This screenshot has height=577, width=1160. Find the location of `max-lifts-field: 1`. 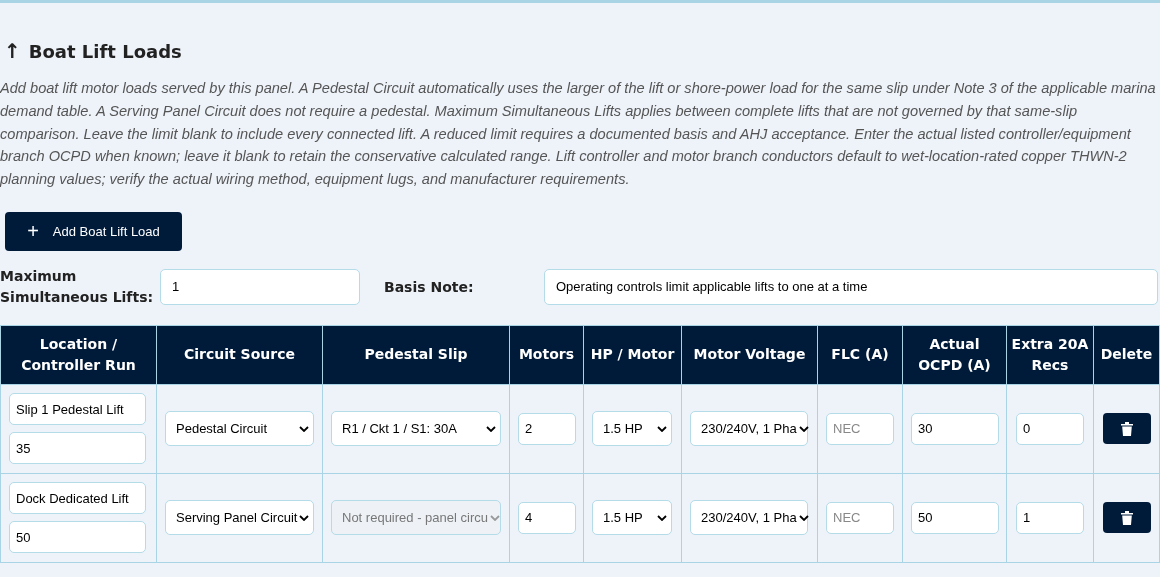

max-lifts-field: 1 is located at coordinates (260, 287).